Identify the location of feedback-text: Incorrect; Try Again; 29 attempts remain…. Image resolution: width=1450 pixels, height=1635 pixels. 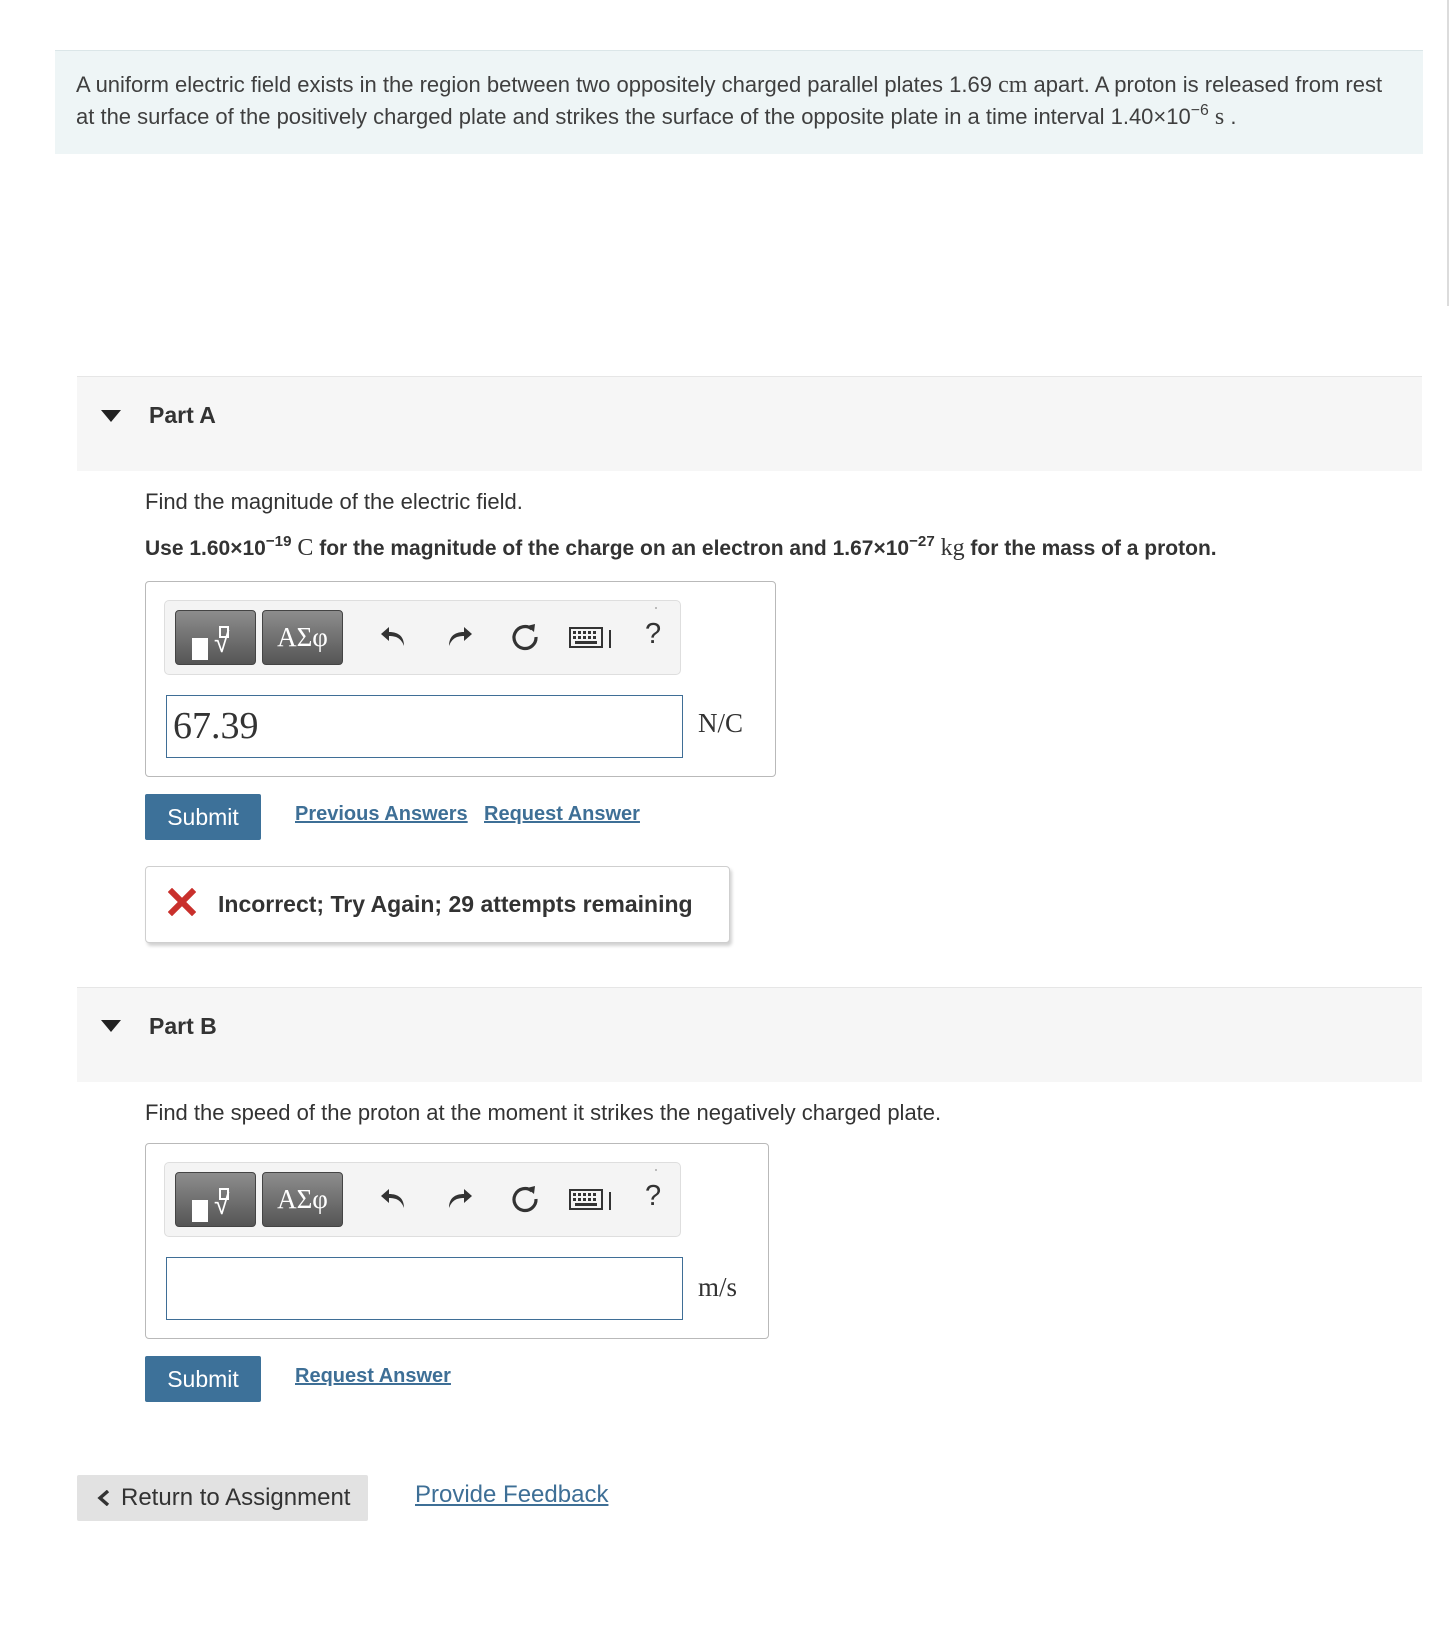
(455, 904).